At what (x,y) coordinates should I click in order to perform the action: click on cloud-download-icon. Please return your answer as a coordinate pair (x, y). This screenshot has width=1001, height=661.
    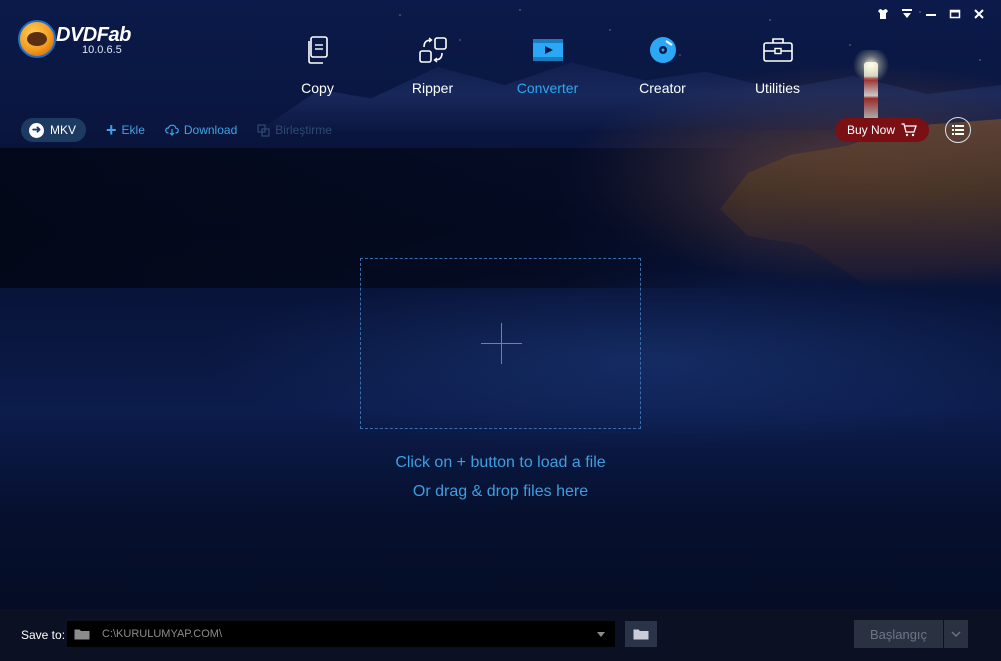
    Looking at the image, I should click on (172, 130).